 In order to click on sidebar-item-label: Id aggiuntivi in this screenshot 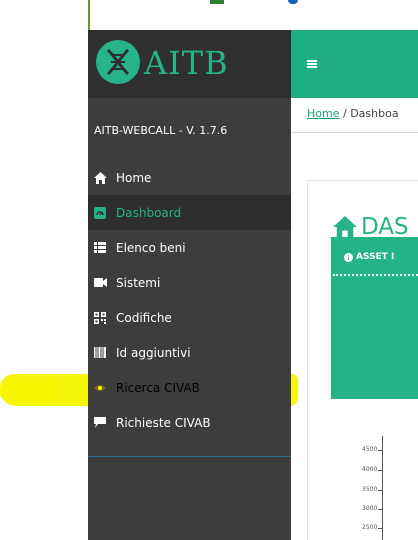, I will do `click(153, 352)`.